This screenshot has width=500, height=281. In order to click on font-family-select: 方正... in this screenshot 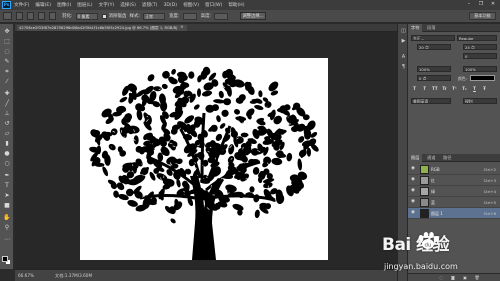, I will do `click(433, 38)`.